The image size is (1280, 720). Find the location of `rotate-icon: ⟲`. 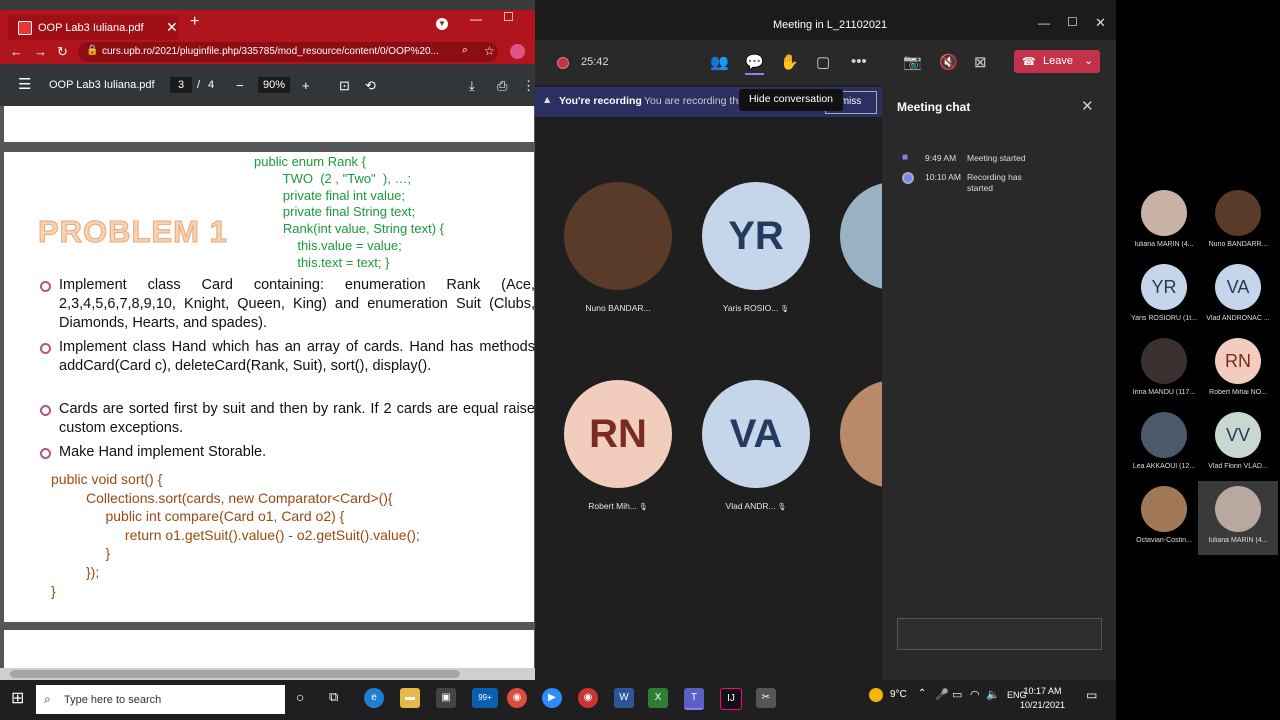

rotate-icon: ⟲ is located at coordinates (370, 86).